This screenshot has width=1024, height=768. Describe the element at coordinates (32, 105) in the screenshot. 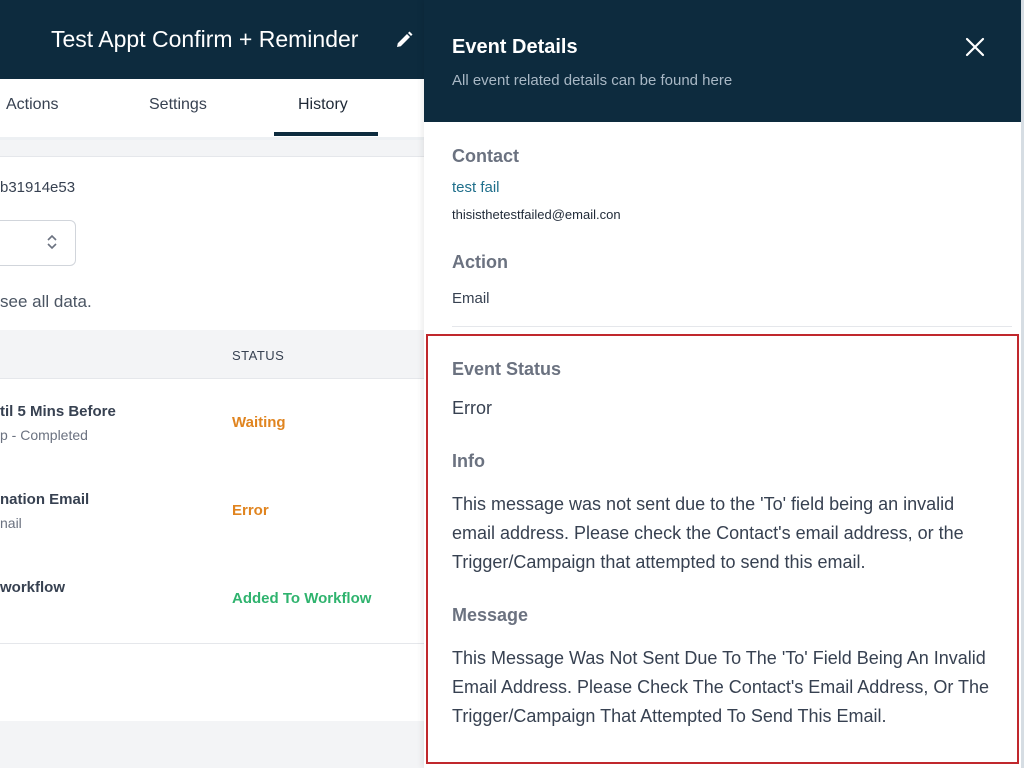

I see `tab-actions: Actions` at that location.